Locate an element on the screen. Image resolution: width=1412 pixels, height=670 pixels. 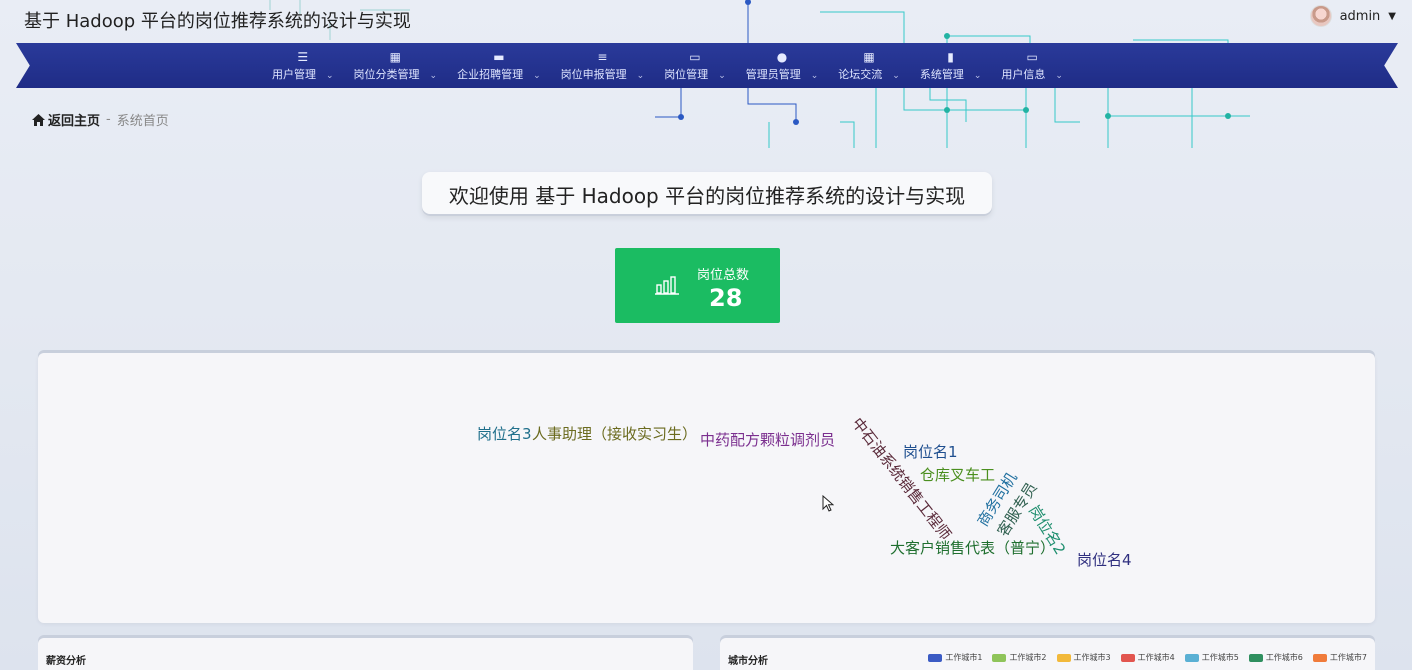
legend-label: 工作城市5 is located at coordinates (1220, 657).